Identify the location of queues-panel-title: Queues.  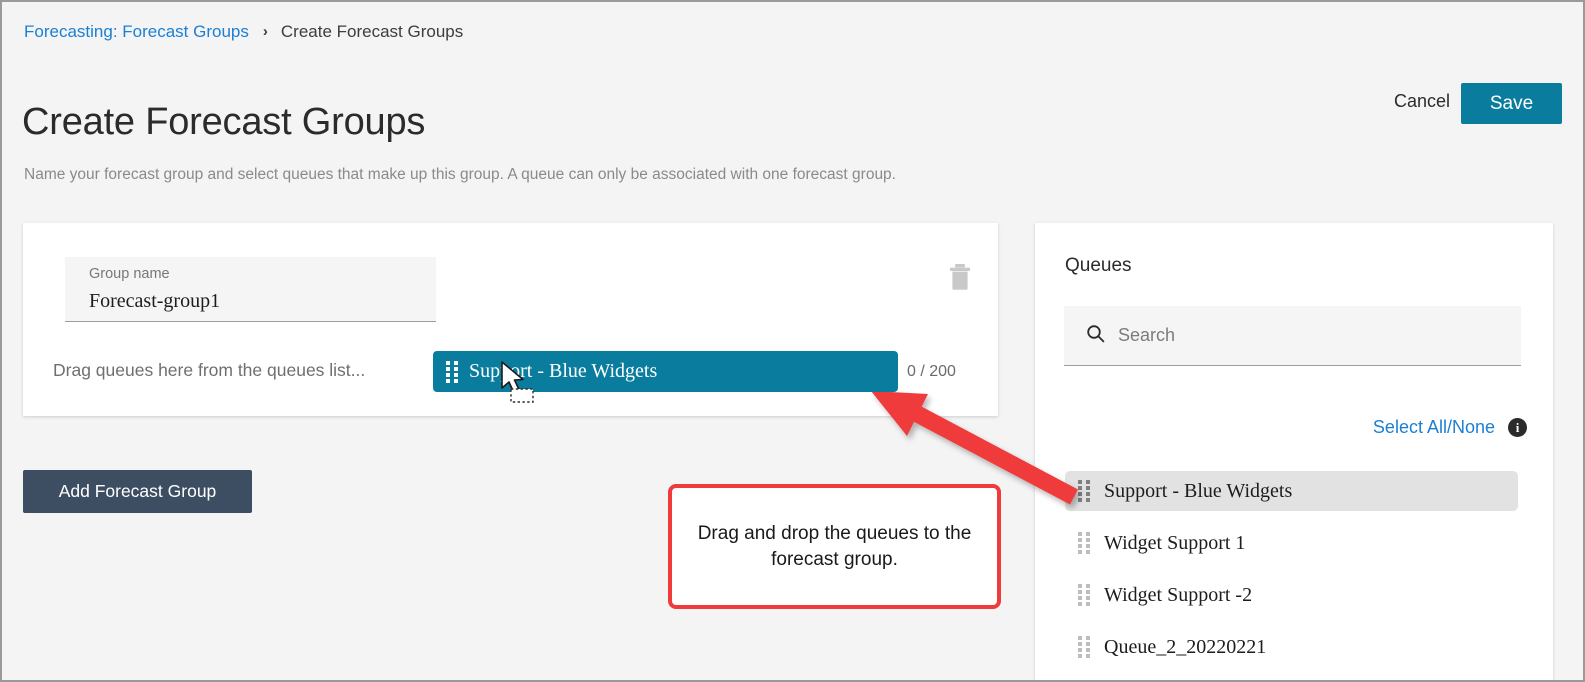
(1098, 265).